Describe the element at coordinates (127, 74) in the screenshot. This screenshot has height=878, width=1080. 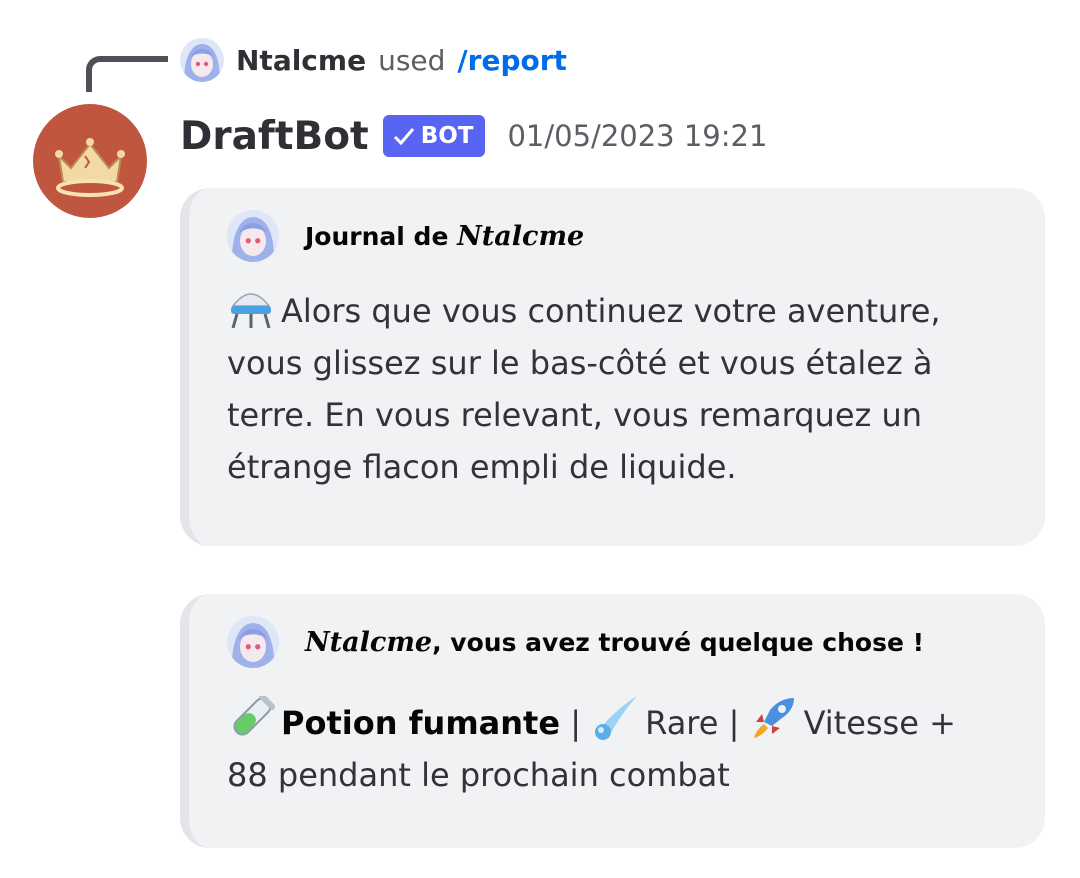
I see `reply-connector-line` at that location.